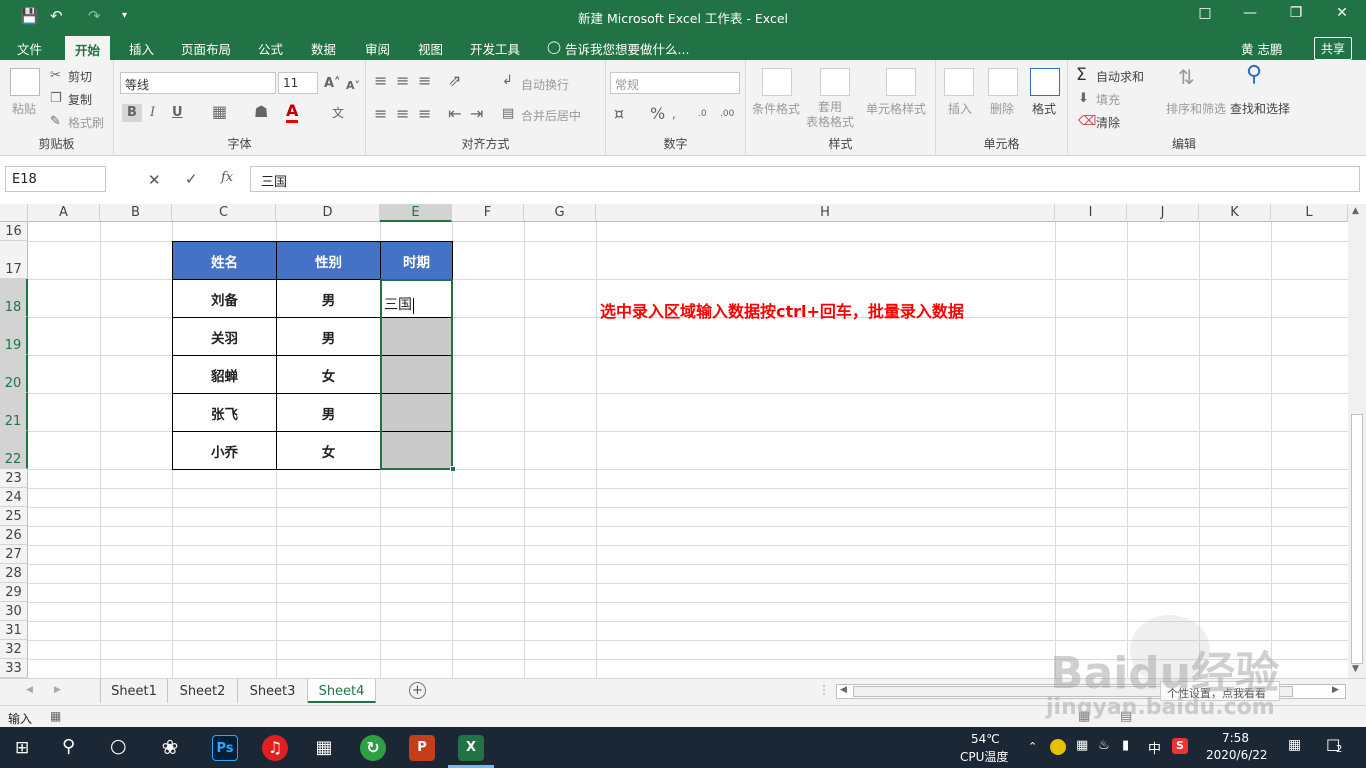 The image size is (1366, 768). Describe the element at coordinates (416, 260) in the screenshot. I see `table-header-period: 时期` at that location.